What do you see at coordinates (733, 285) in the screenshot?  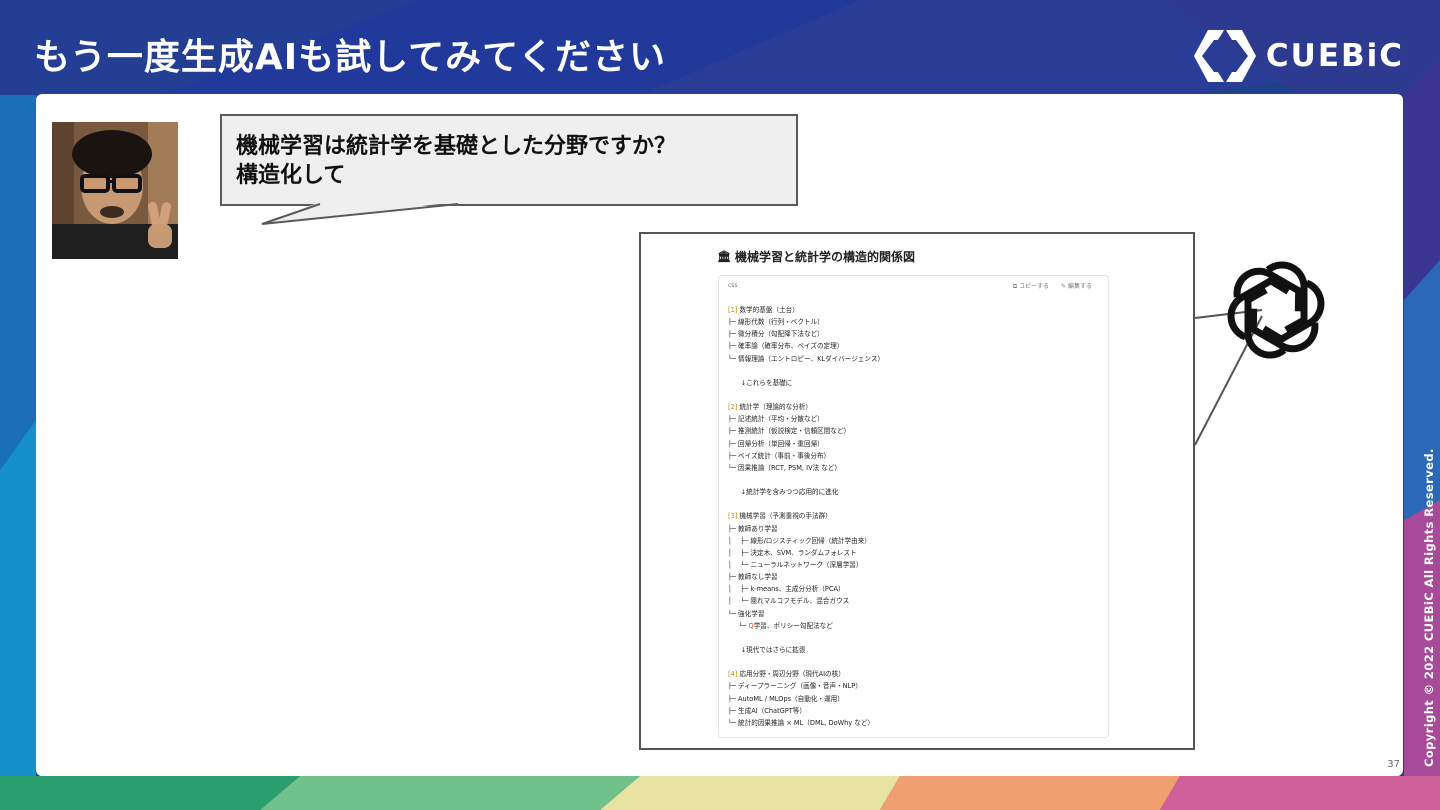 I see `code-language: css` at bounding box center [733, 285].